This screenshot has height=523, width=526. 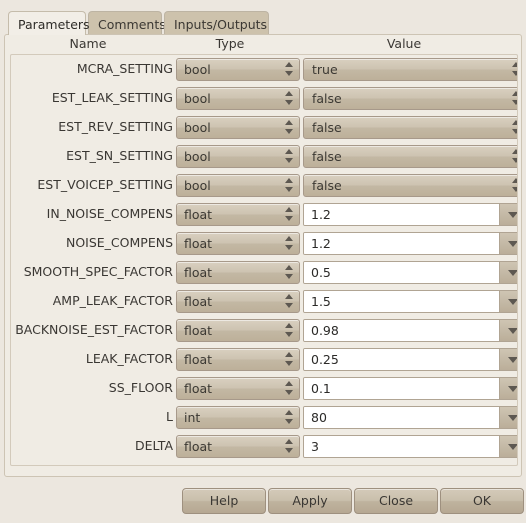 I want to click on parameter-value-editcombo: 3, so click(x=410, y=446).